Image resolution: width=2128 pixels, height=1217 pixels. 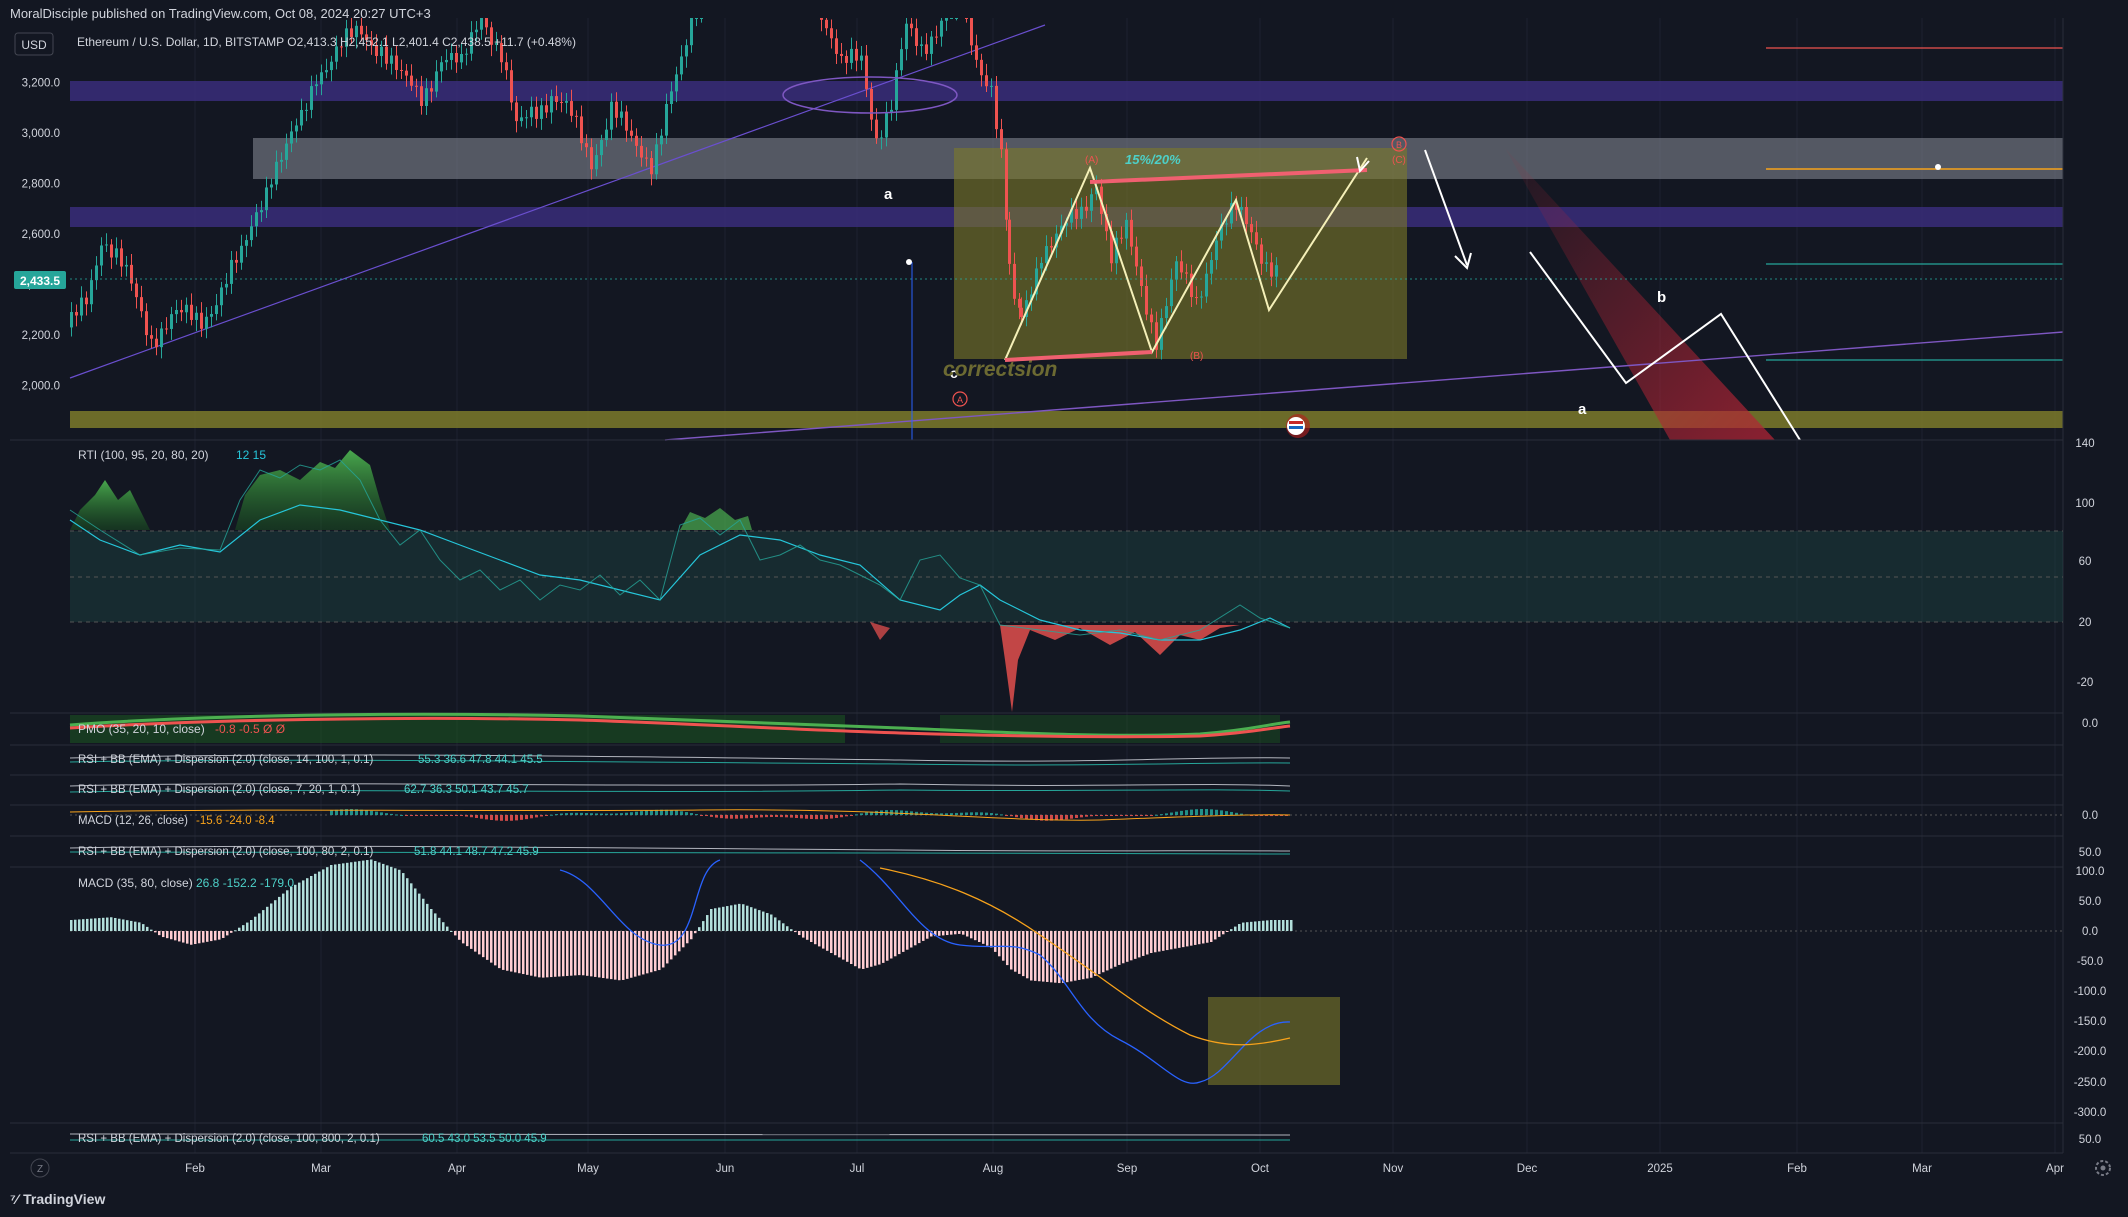 I want to click on wave-label-a-right: a, so click(x=1582, y=409).